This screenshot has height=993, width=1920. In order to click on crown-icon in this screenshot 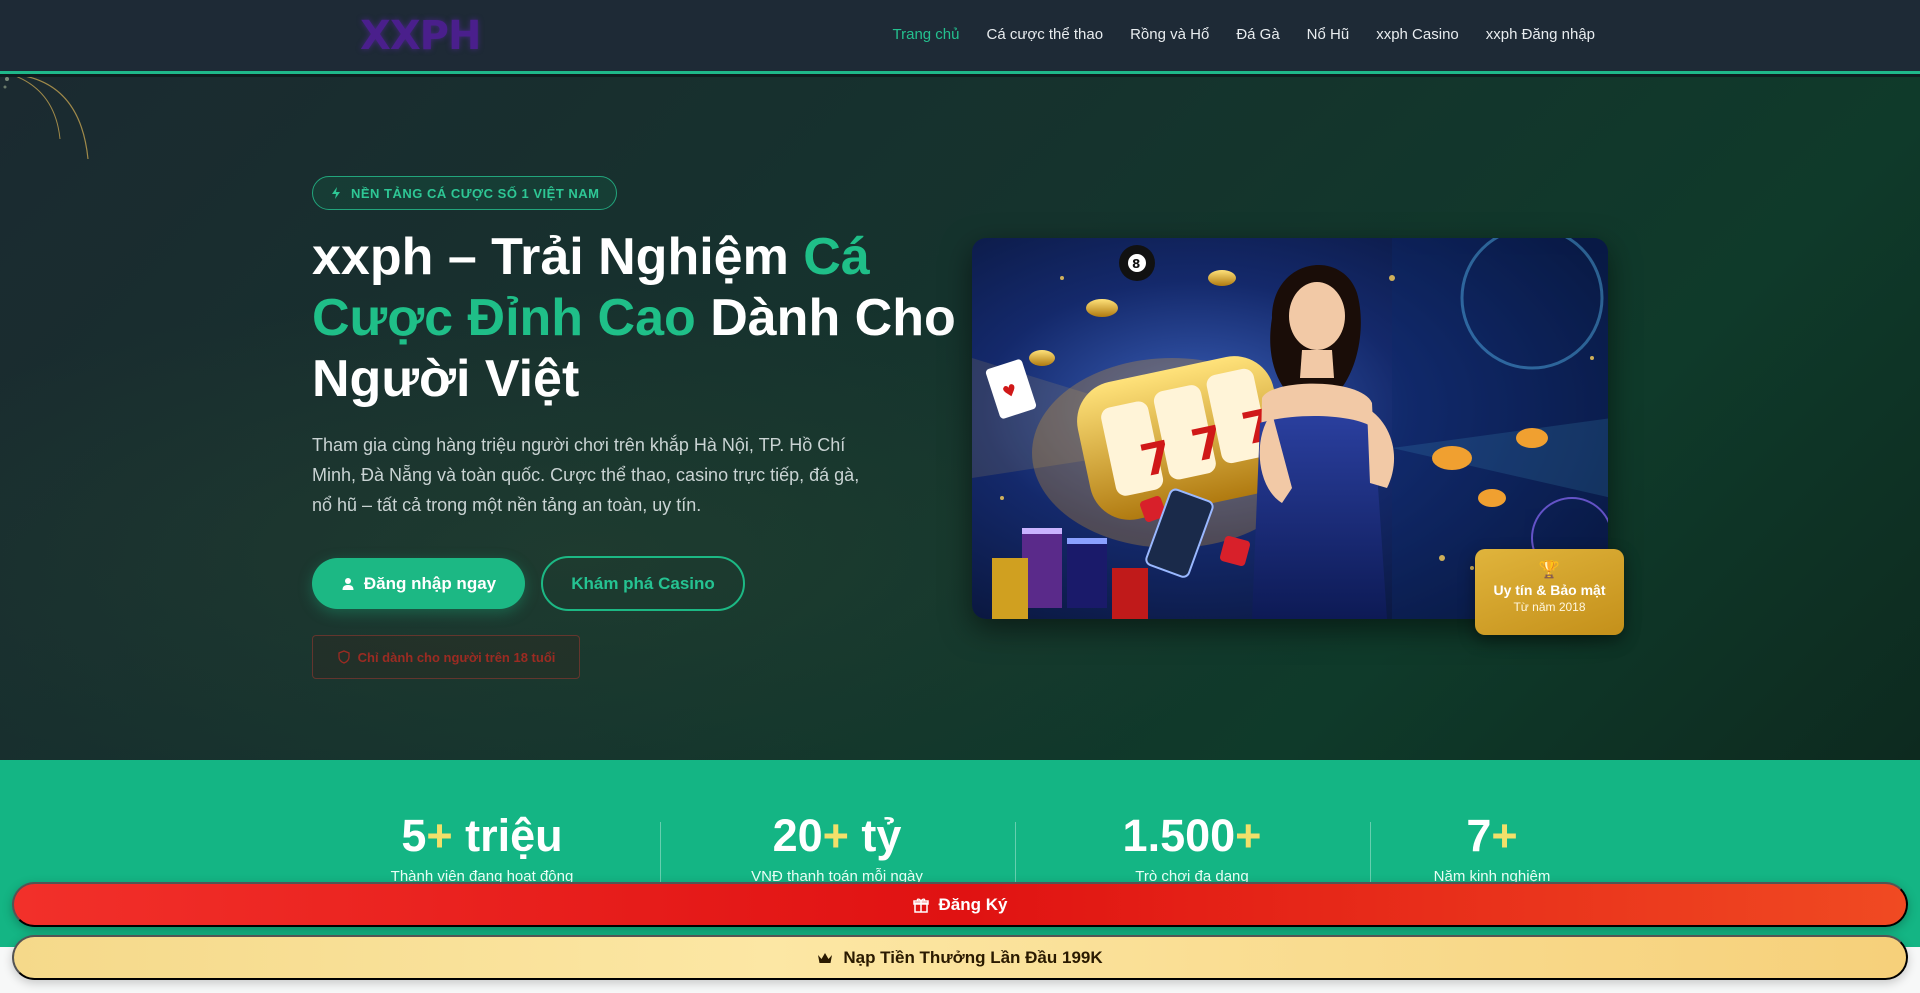, I will do `click(825, 957)`.